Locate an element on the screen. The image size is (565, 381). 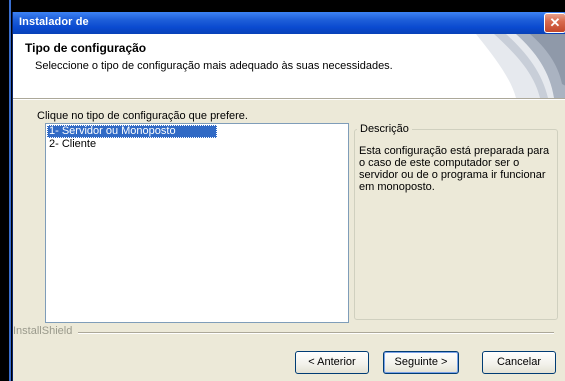
title-bar: Instalador de ✕ is located at coordinates (289, 23).